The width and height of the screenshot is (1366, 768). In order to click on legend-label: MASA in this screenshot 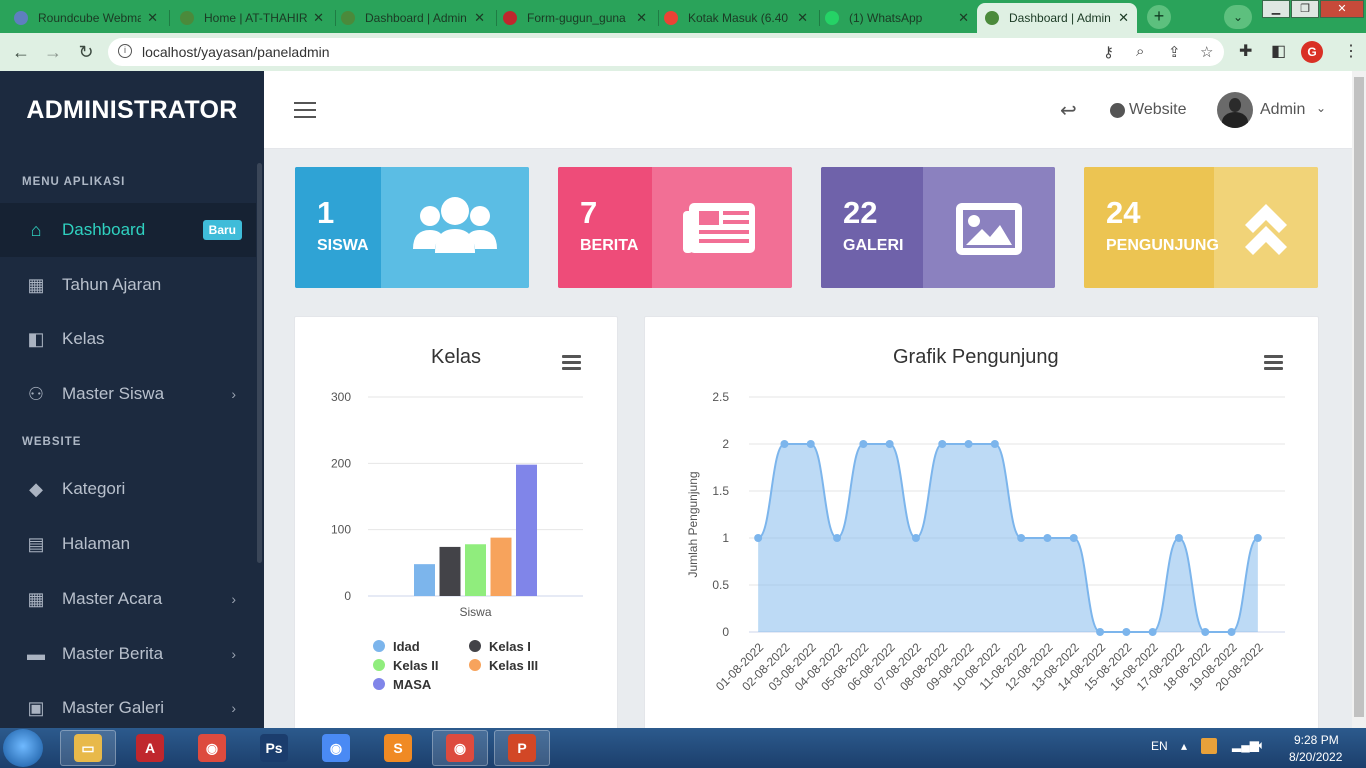, I will do `click(412, 684)`.